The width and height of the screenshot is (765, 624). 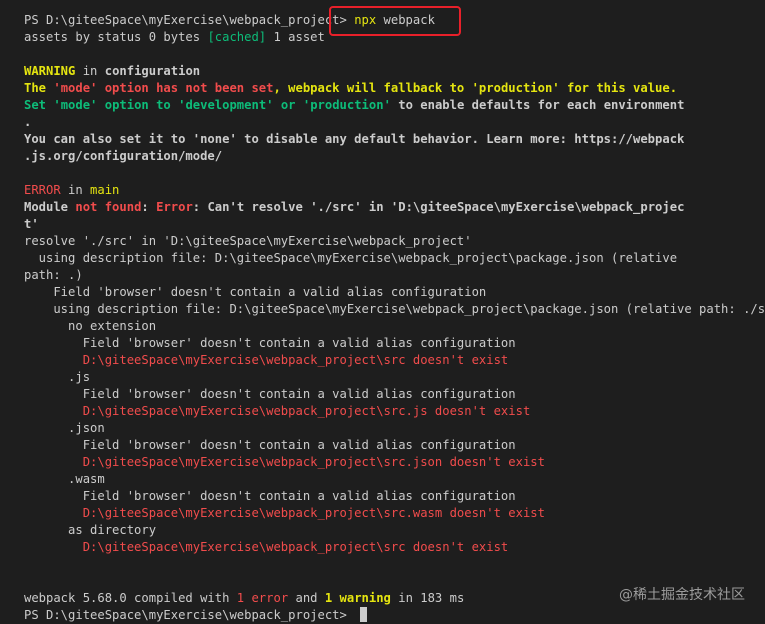 I want to click on terminal-text-segment: .wasm, so click(x=64, y=479).